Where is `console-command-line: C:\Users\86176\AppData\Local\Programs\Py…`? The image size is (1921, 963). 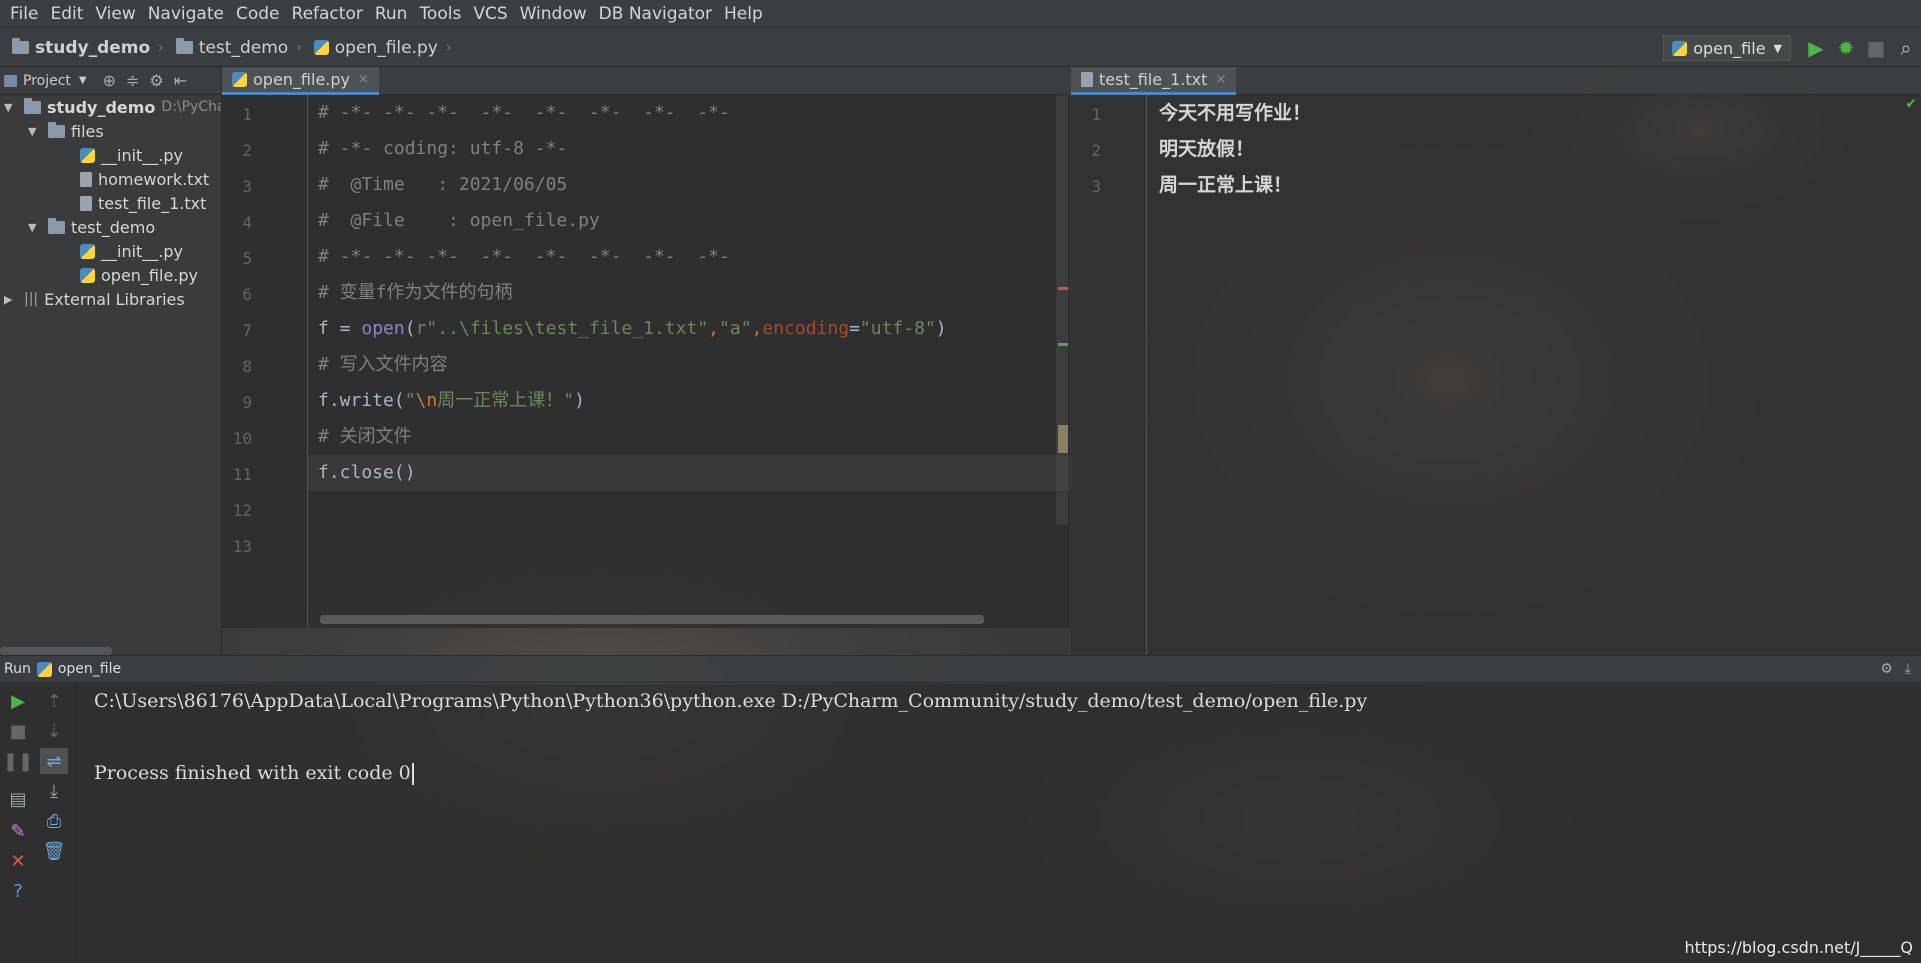
console-command-line: C:\Users\86176\AppData\Local\Programs\Py… is located at coordinates (731, 701).